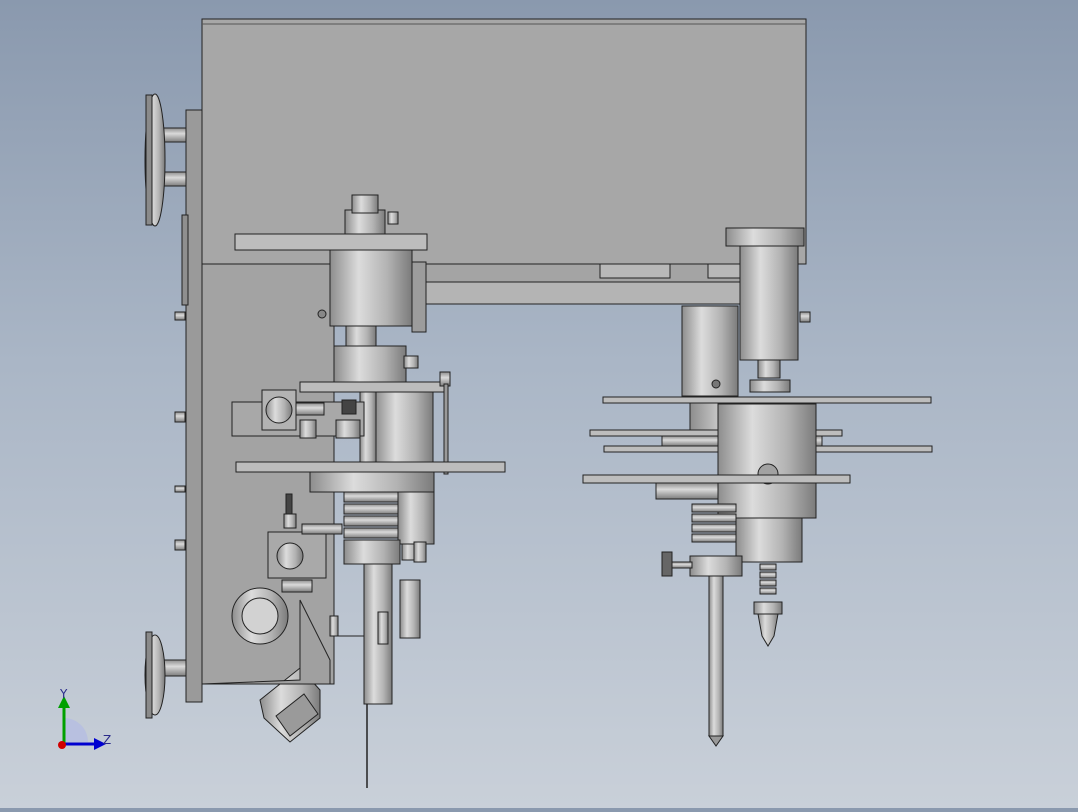 This screenshot has width=1078, height=812. Describe the element at coordinates (768, 579) in the screenshot. I see `right-threaded-shaft` at that location.